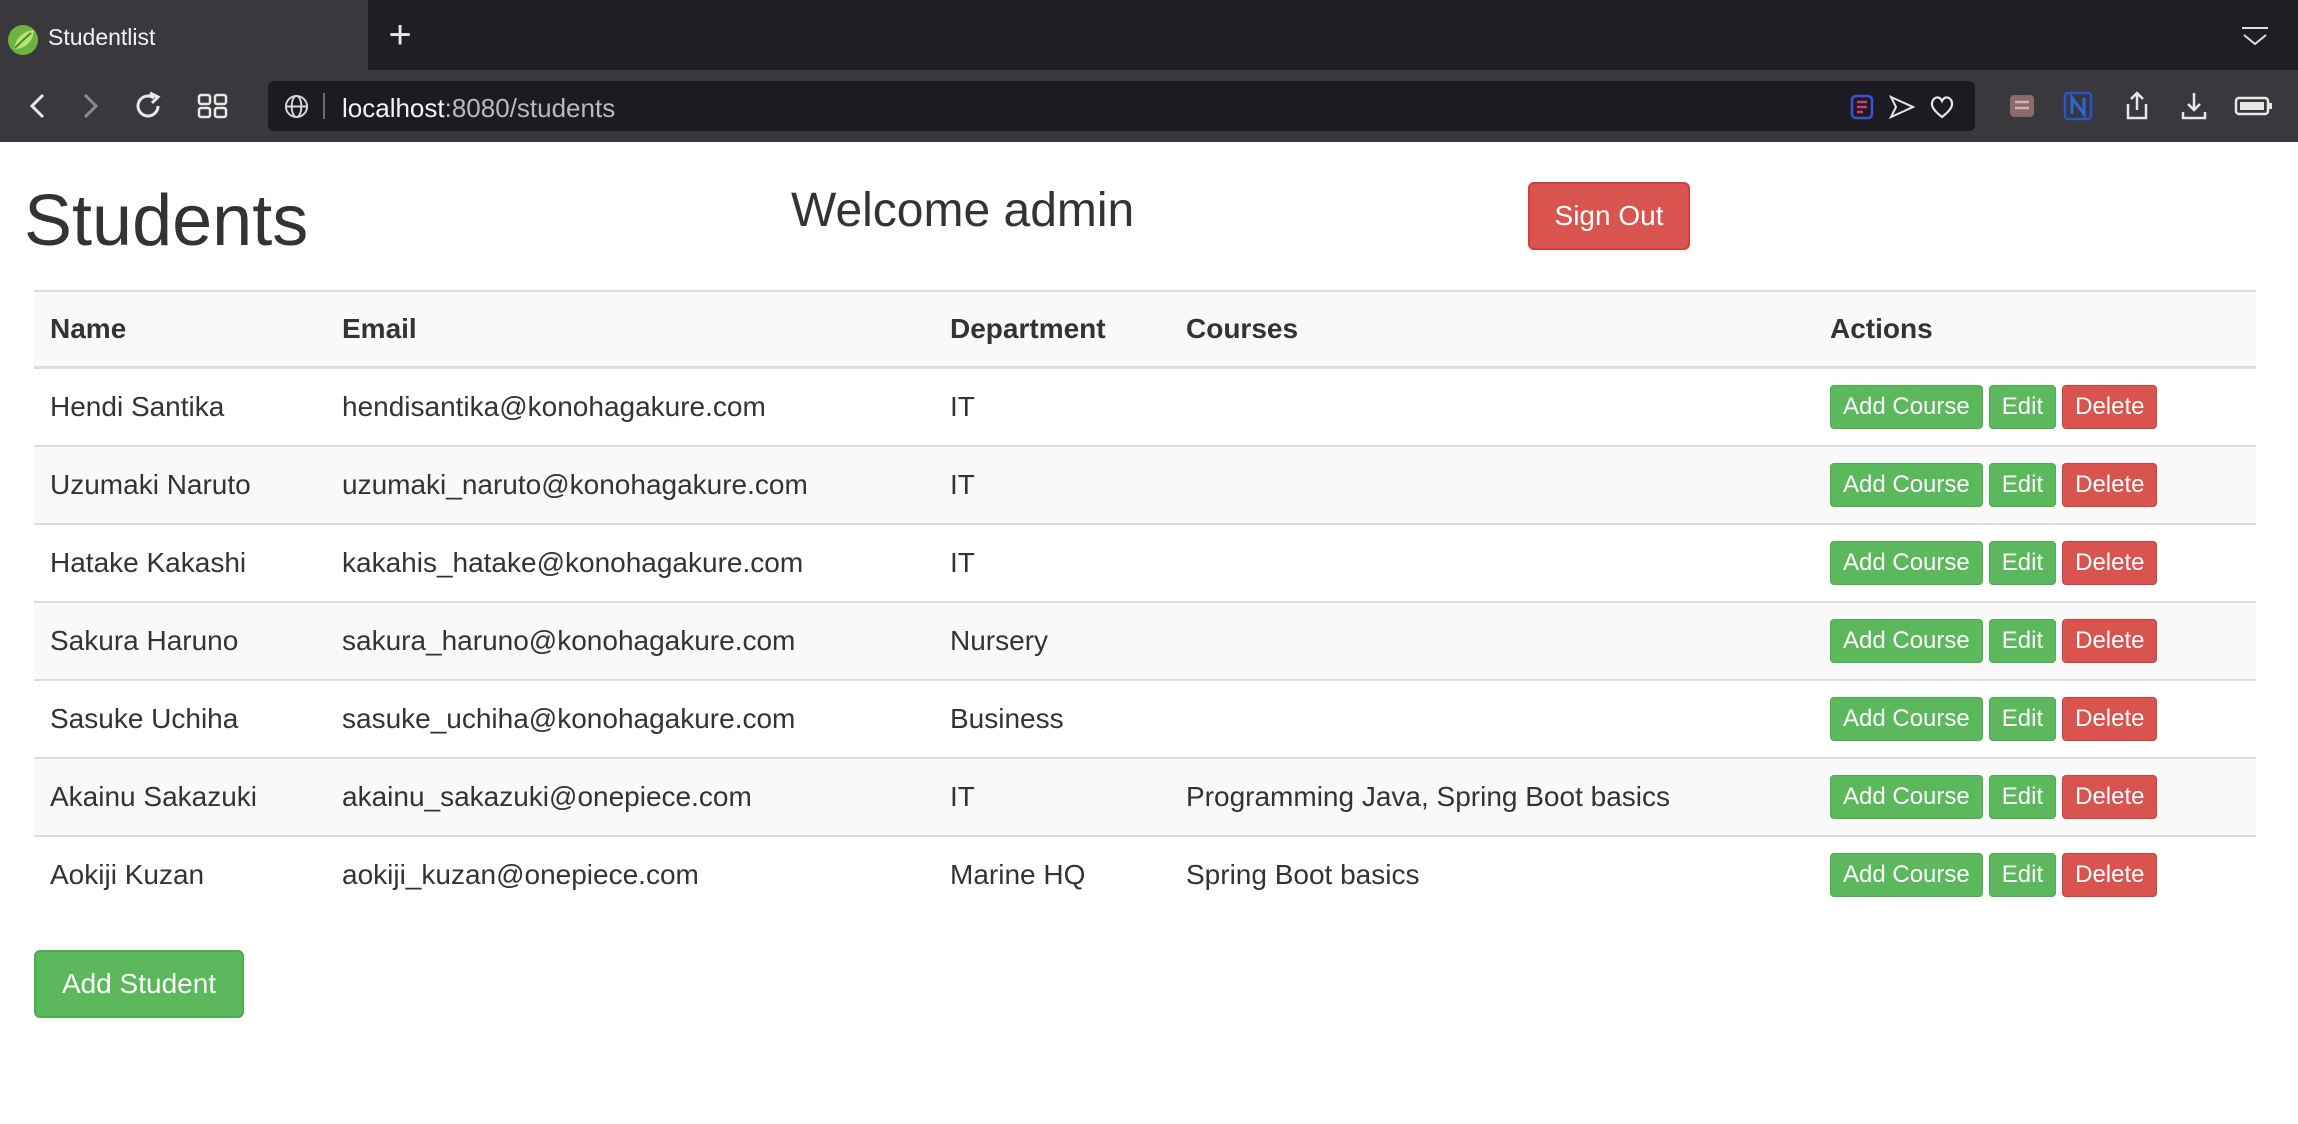 Image resolution: width=2298 pixels, height=1124 pixels. I want to click on tab-title: Studentlist, so click(102, 37).